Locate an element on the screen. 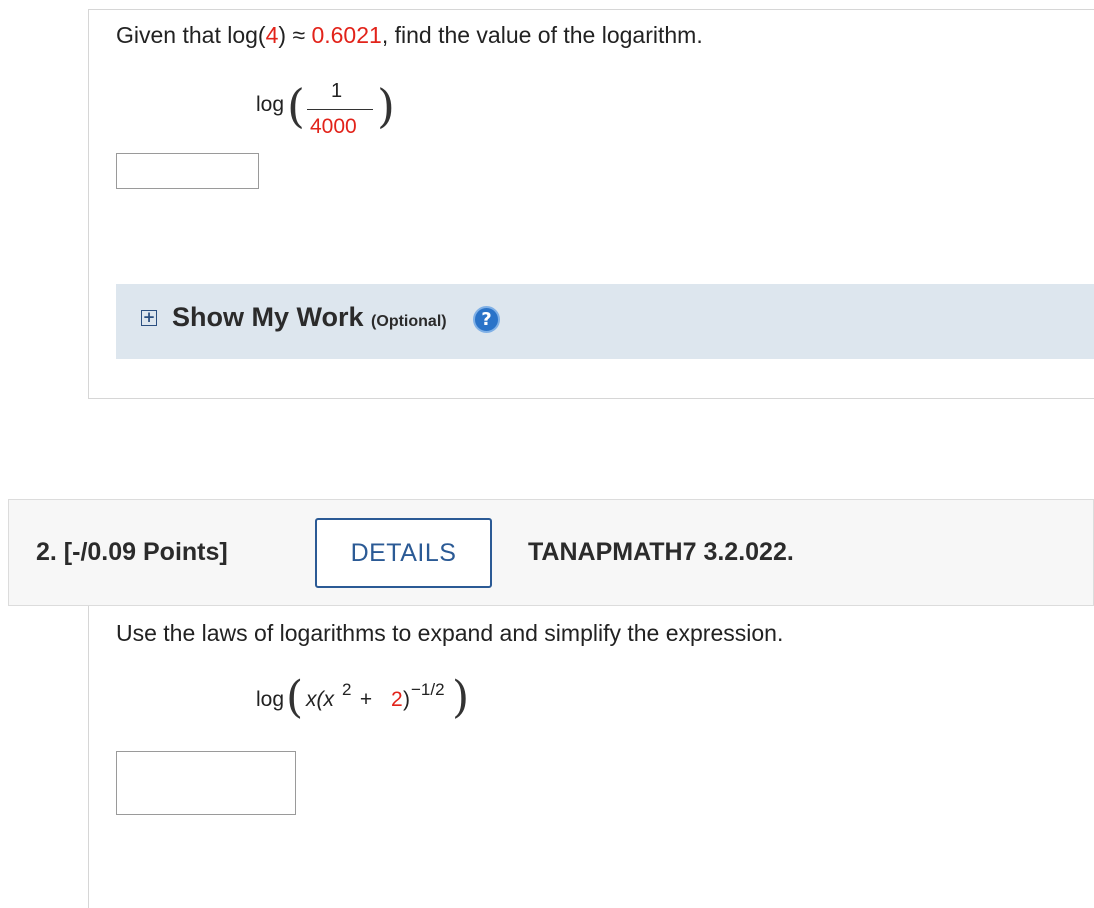  q1-prompt-suffix: , find the value of the logarithm. is located at coordinates (542, 35).